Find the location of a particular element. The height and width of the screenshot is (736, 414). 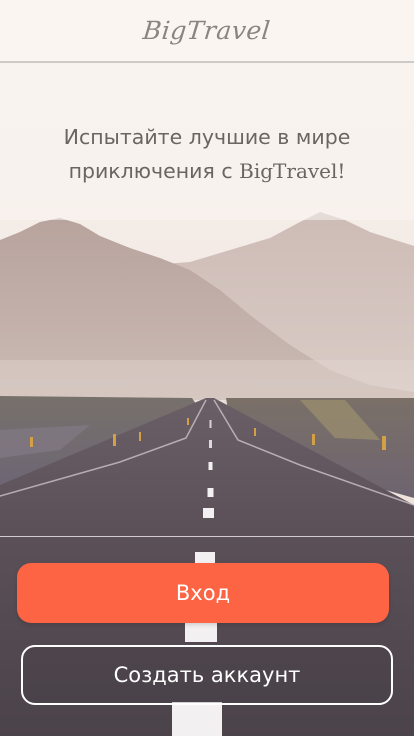

create-account-button: Создать аккаунт is located at coordinates (207, 675).